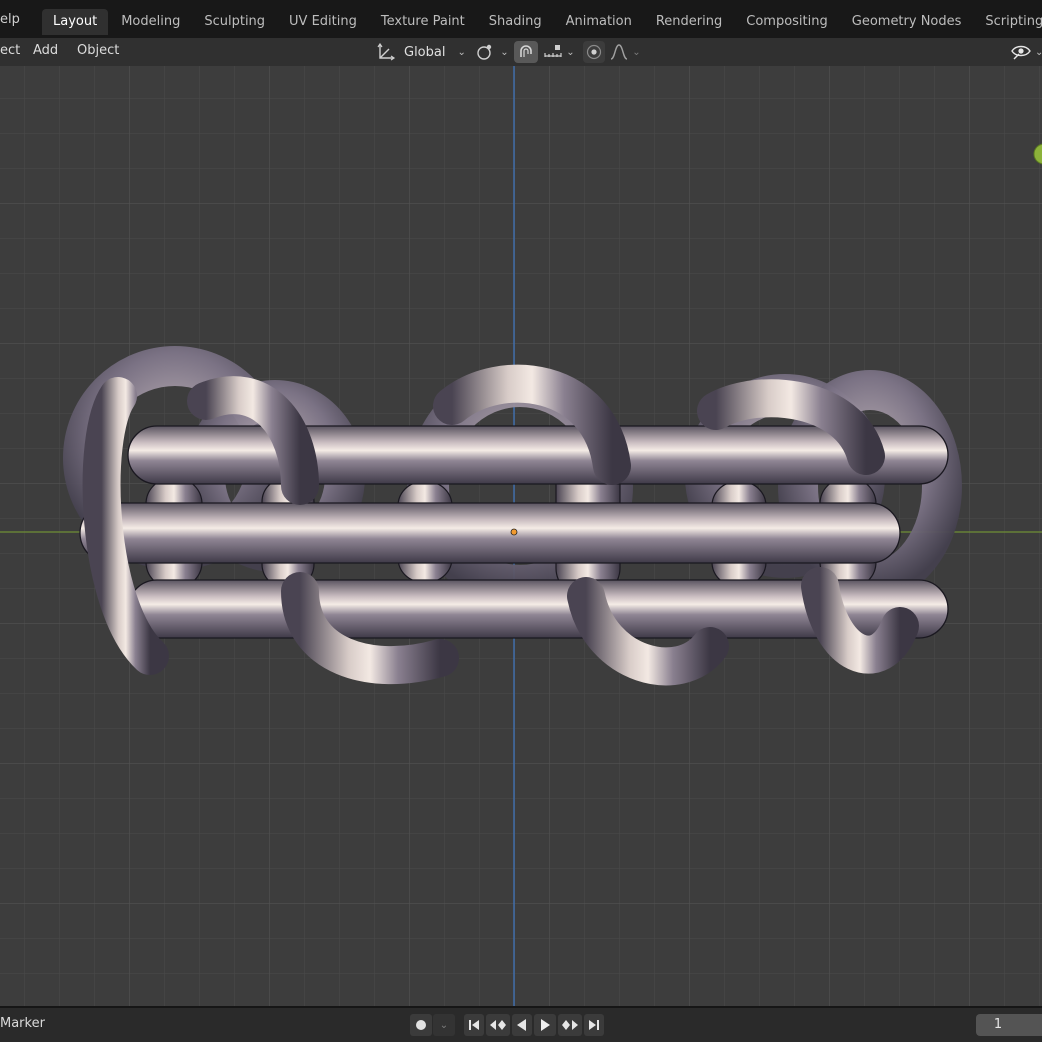 This screenshot has width=1042, height=1042. Describe the element at coordinates (907, 22) in the screenshot. I see `tab-geometry-nodes: Geometry Nodes` at that location.